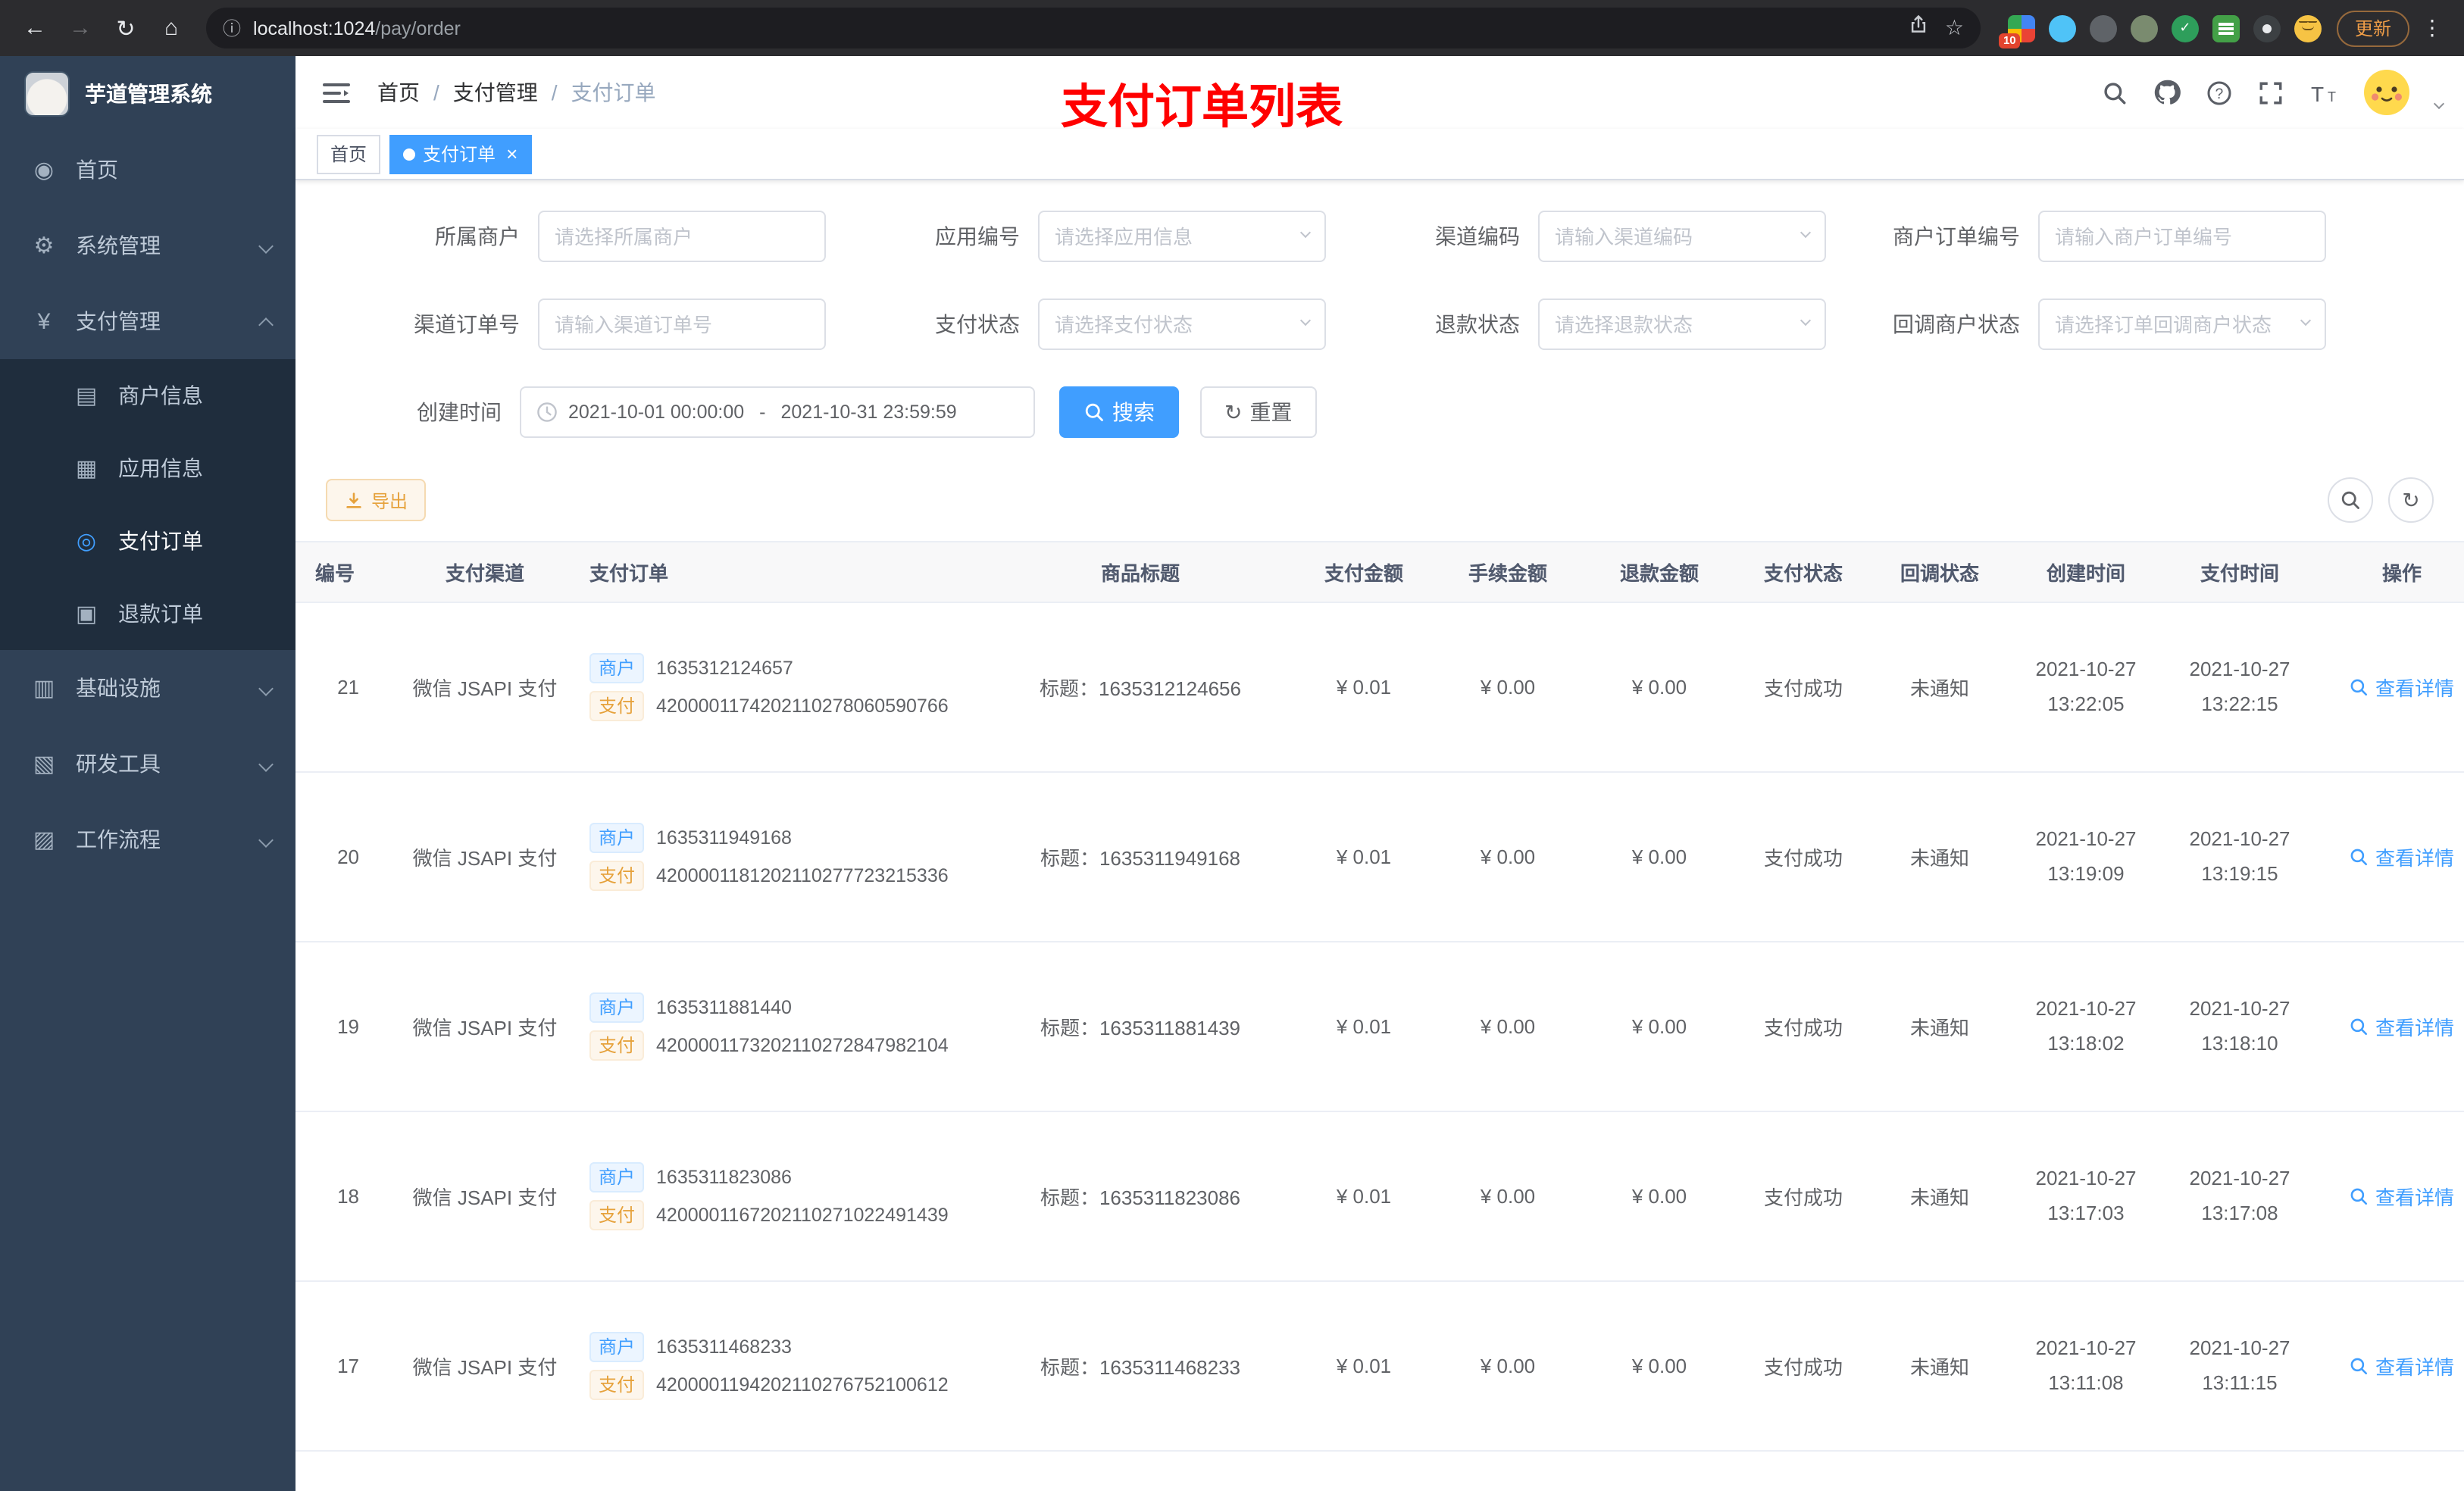  Describe the element at coordinates (2411, 500) in the screenshot. I see `refresh-table-button: ↻` at that location.